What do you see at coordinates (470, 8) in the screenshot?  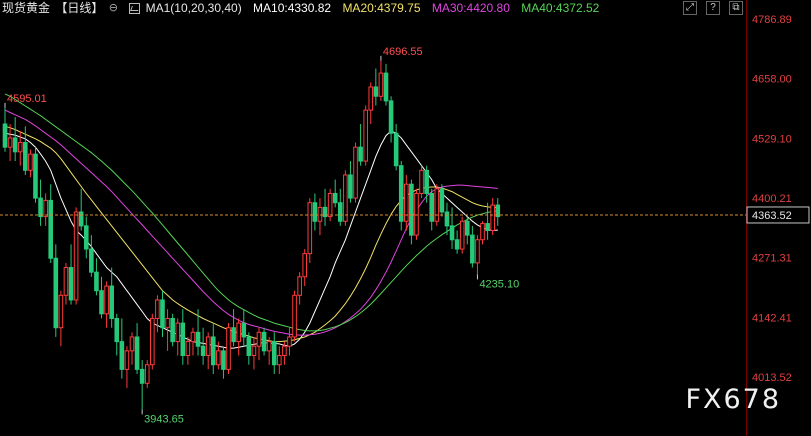 I see `ma30-value: MA30:4420.80` at bounding box center [470, 8].